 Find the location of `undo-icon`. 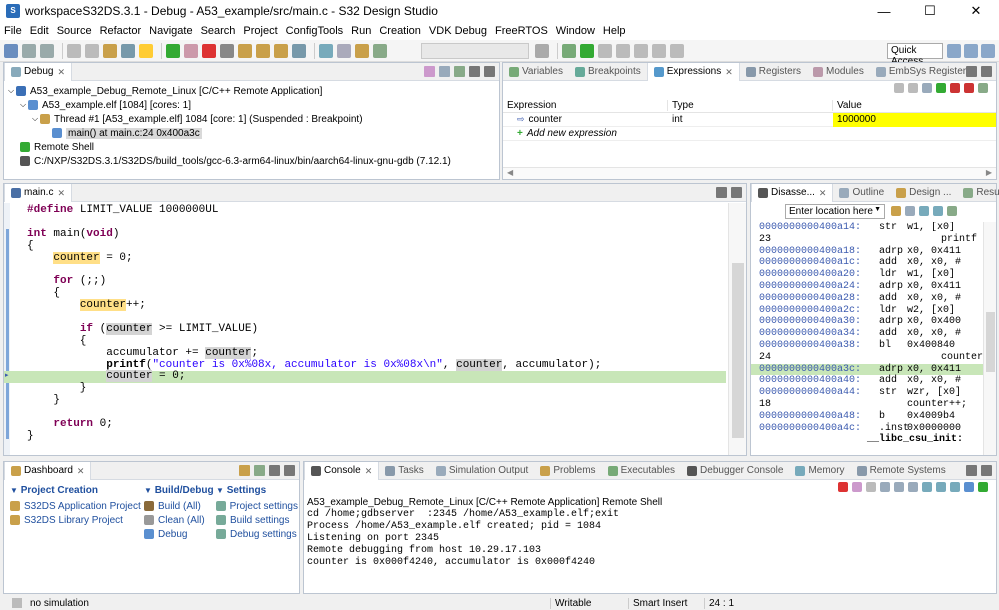

undo-icon is located at coordinates (74, 50).